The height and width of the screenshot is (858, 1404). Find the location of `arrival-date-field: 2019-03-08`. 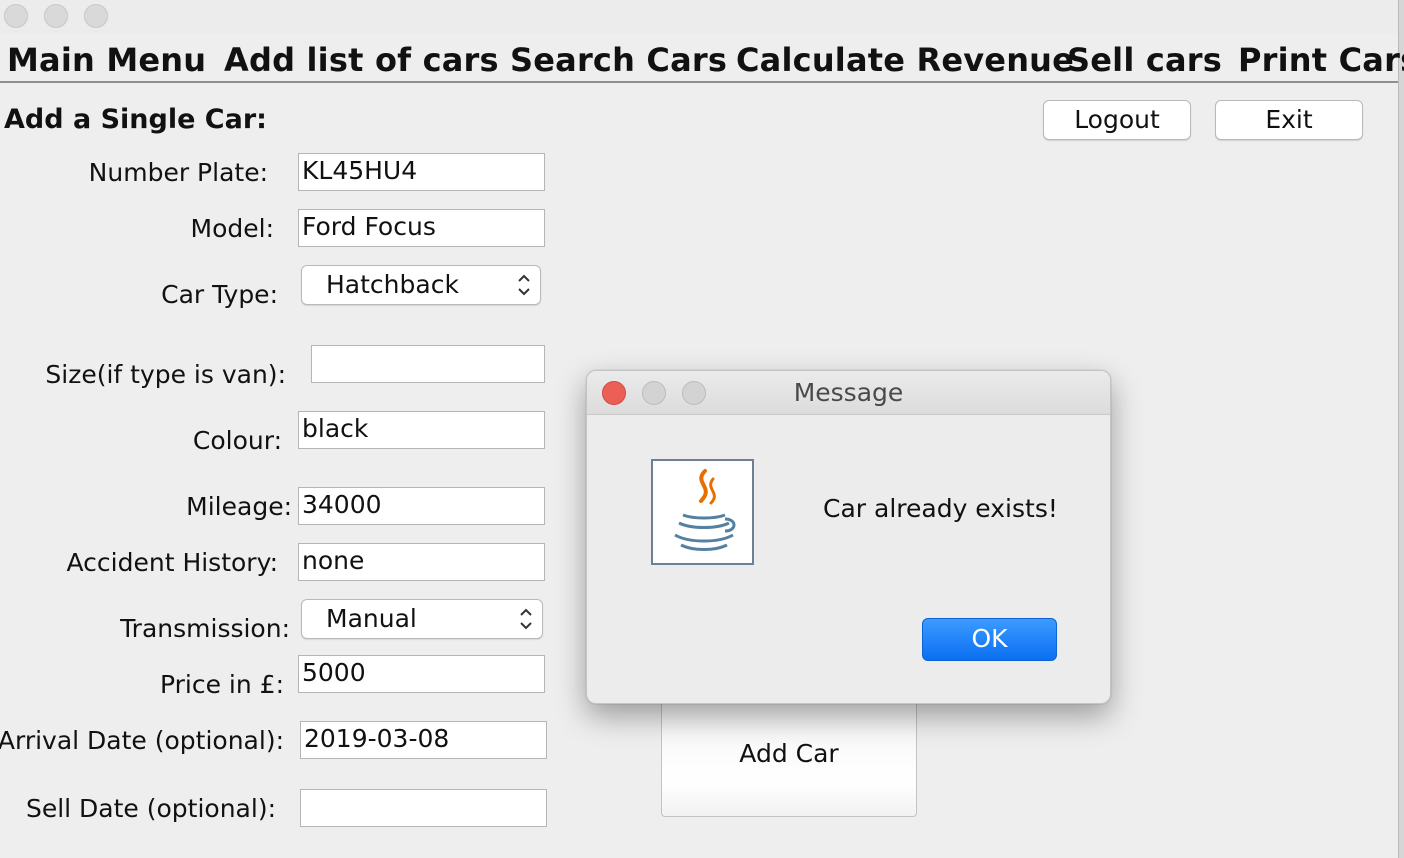

arrival-date-field: 2019-03-08 is located at coordinates (423, 740).